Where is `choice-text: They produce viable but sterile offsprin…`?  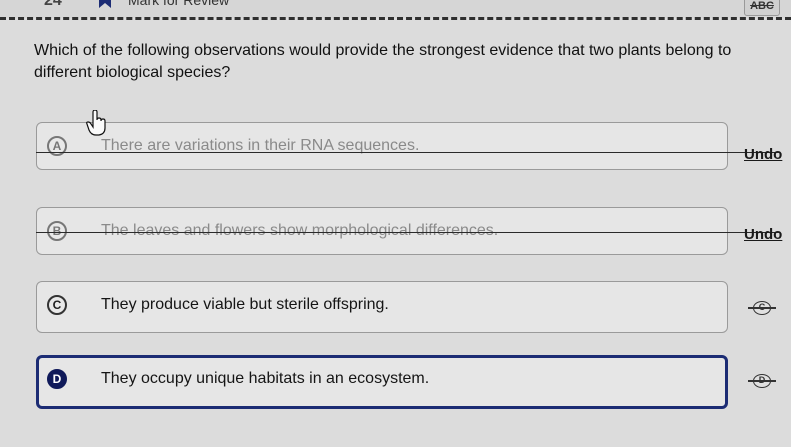 choice-text: They produce viable but sterile offsprin… is located at coordinates (245, 304).